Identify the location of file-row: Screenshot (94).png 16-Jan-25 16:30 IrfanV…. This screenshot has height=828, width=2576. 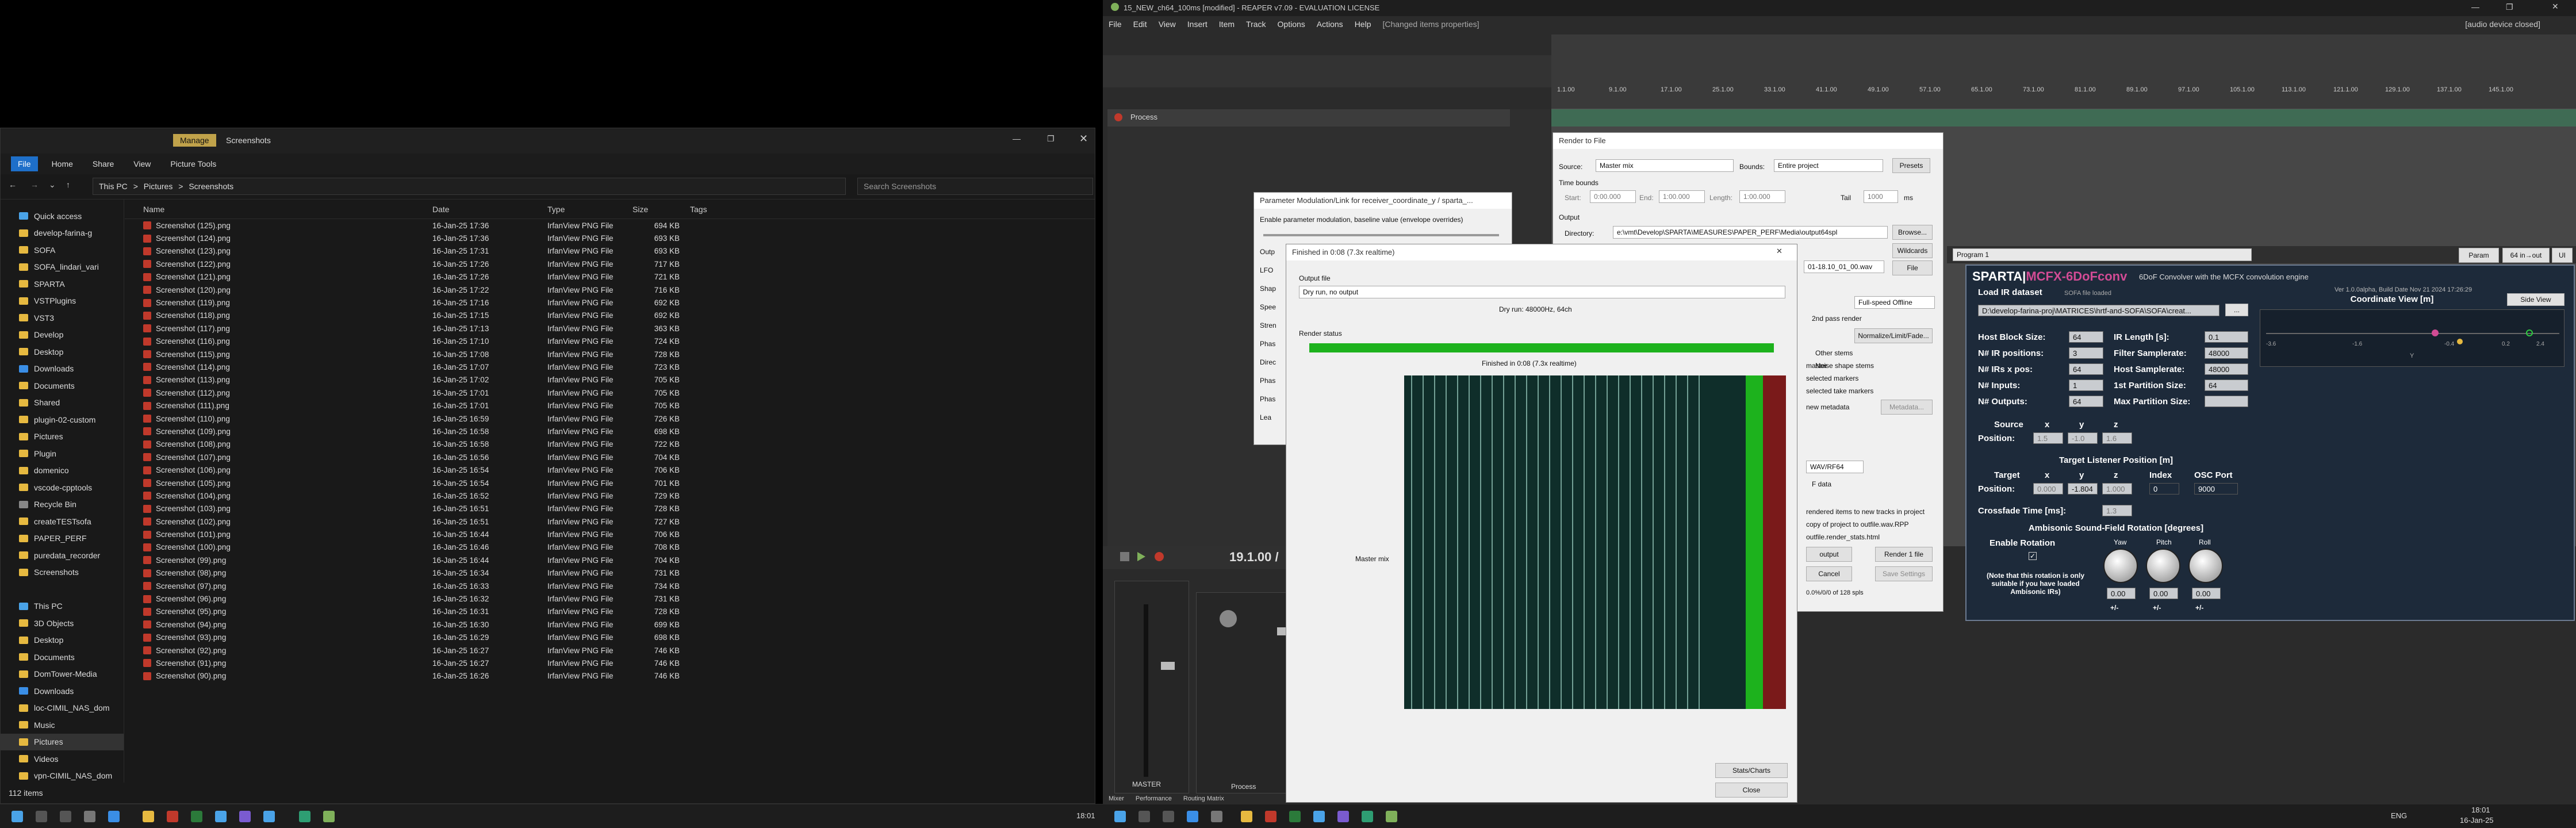
(610, 624).